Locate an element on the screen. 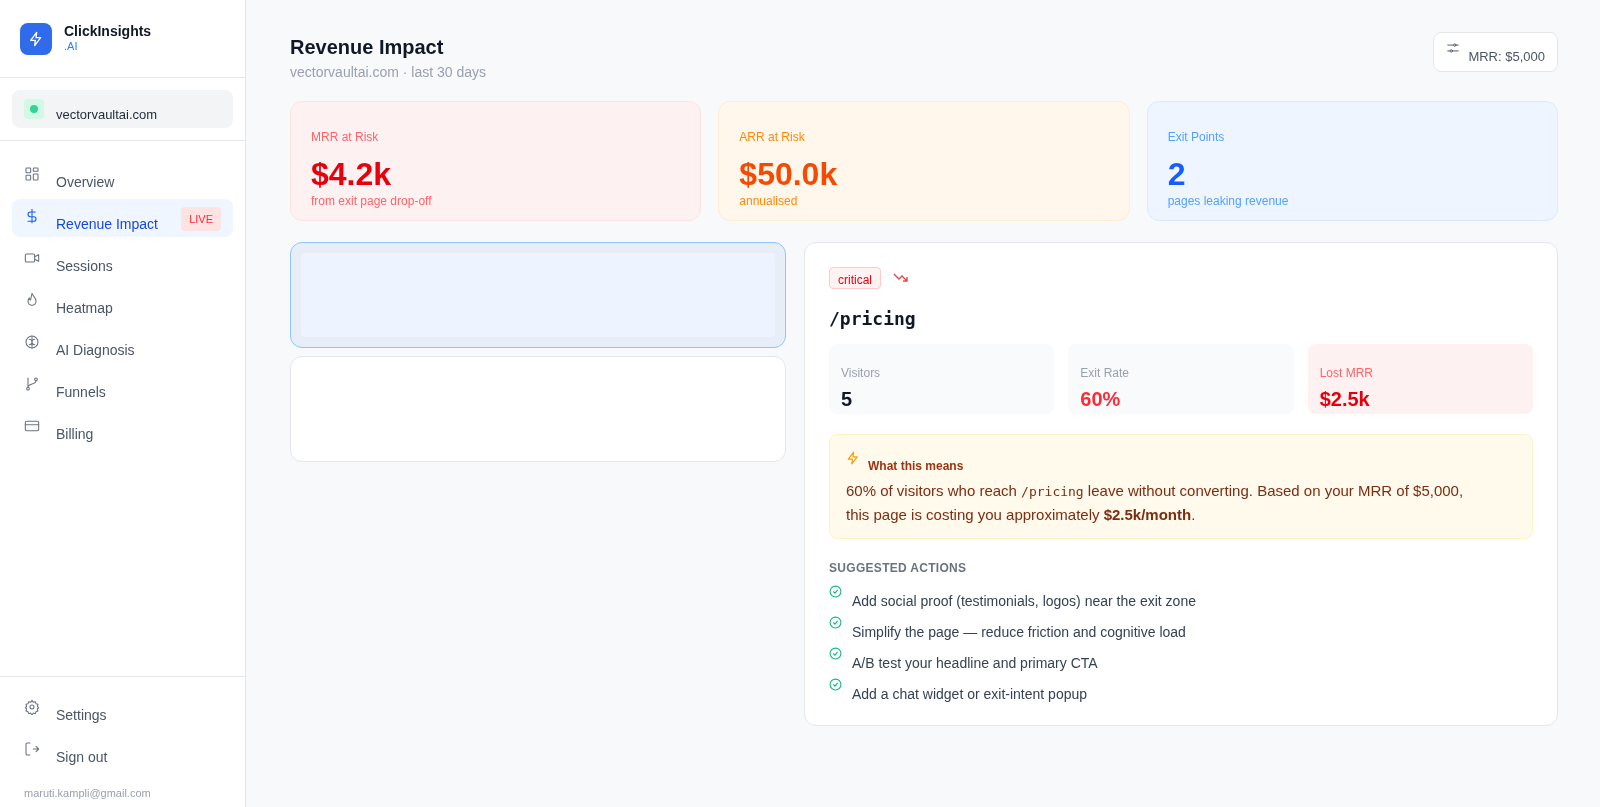  stat-label: ARR at Risk is located at coordinates (772, 137).